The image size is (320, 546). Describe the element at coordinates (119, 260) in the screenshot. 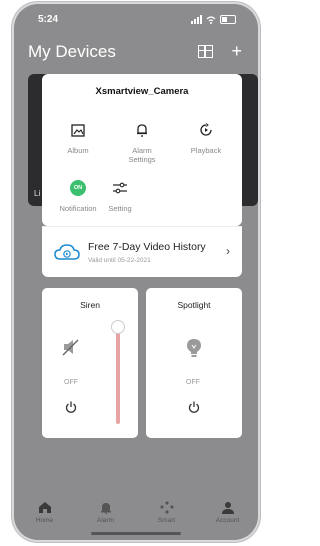

I see `history-validity: Valid until 05-22-2021` at that location.